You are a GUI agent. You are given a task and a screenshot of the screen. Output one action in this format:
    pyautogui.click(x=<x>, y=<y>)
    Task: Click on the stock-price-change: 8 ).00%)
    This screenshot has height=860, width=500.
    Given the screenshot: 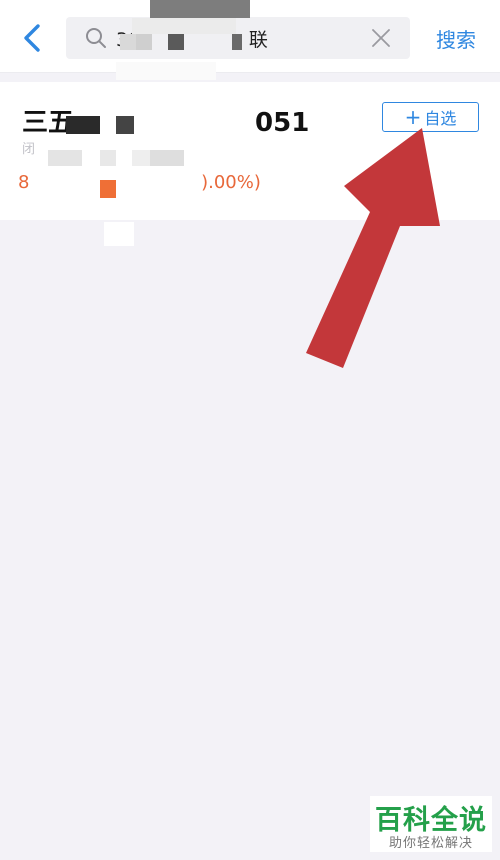 What is the action you would take?
    pyautogui.click(x=139, y=182)
    